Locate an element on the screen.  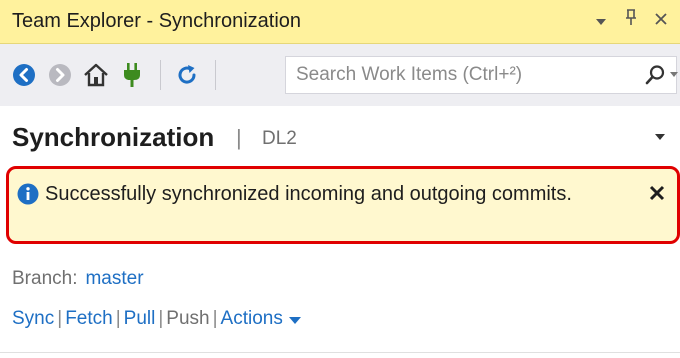
sync-link: Sync is located at coordinates (33, 319).